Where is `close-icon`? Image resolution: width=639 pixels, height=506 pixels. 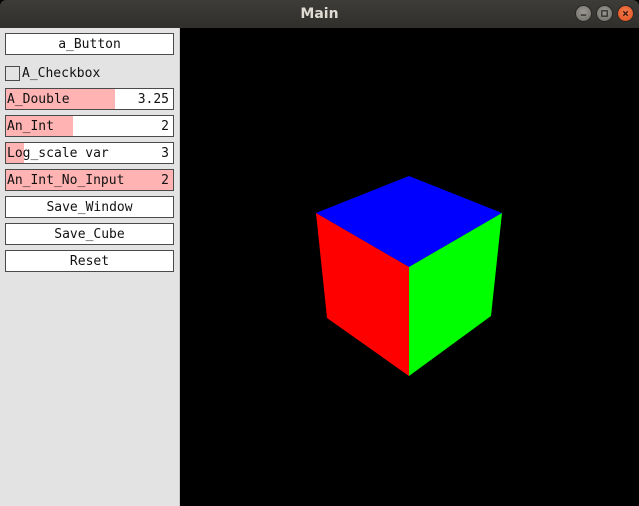 close-icon is located at coordinates (625, 13).